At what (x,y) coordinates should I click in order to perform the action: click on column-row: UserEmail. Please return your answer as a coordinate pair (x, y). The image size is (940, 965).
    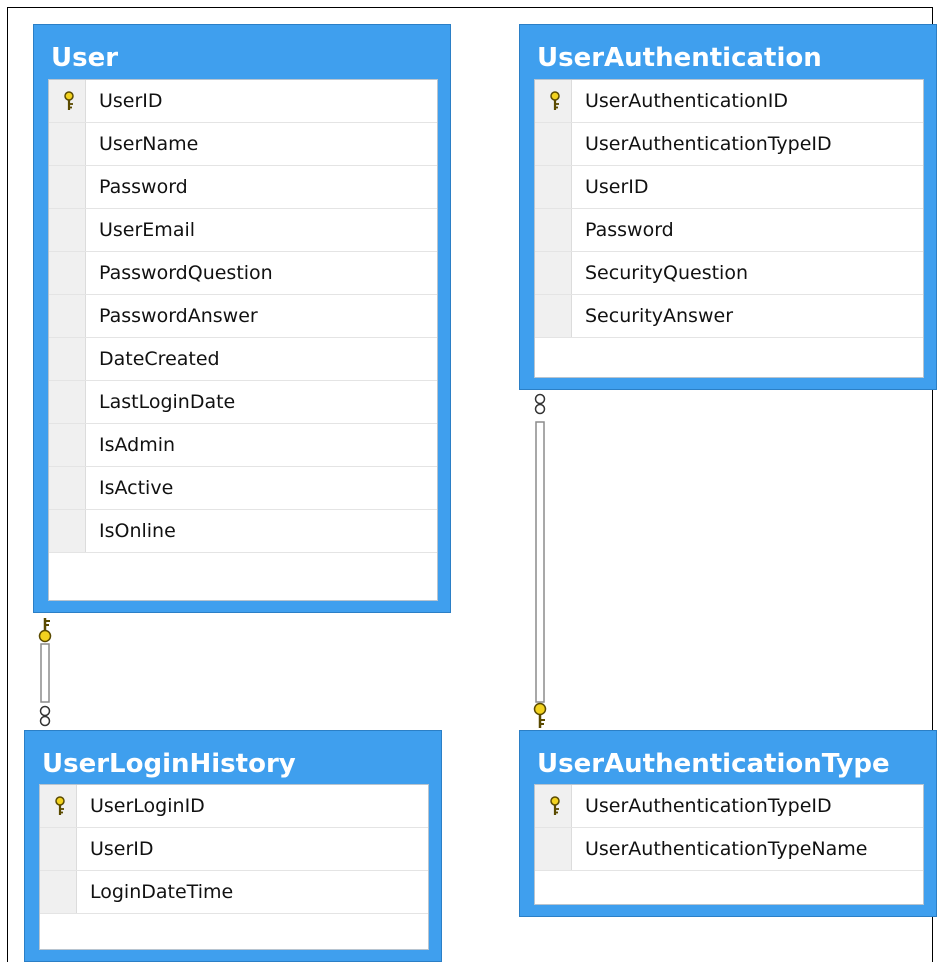
    Looking at the image, I should click on (243, 230).